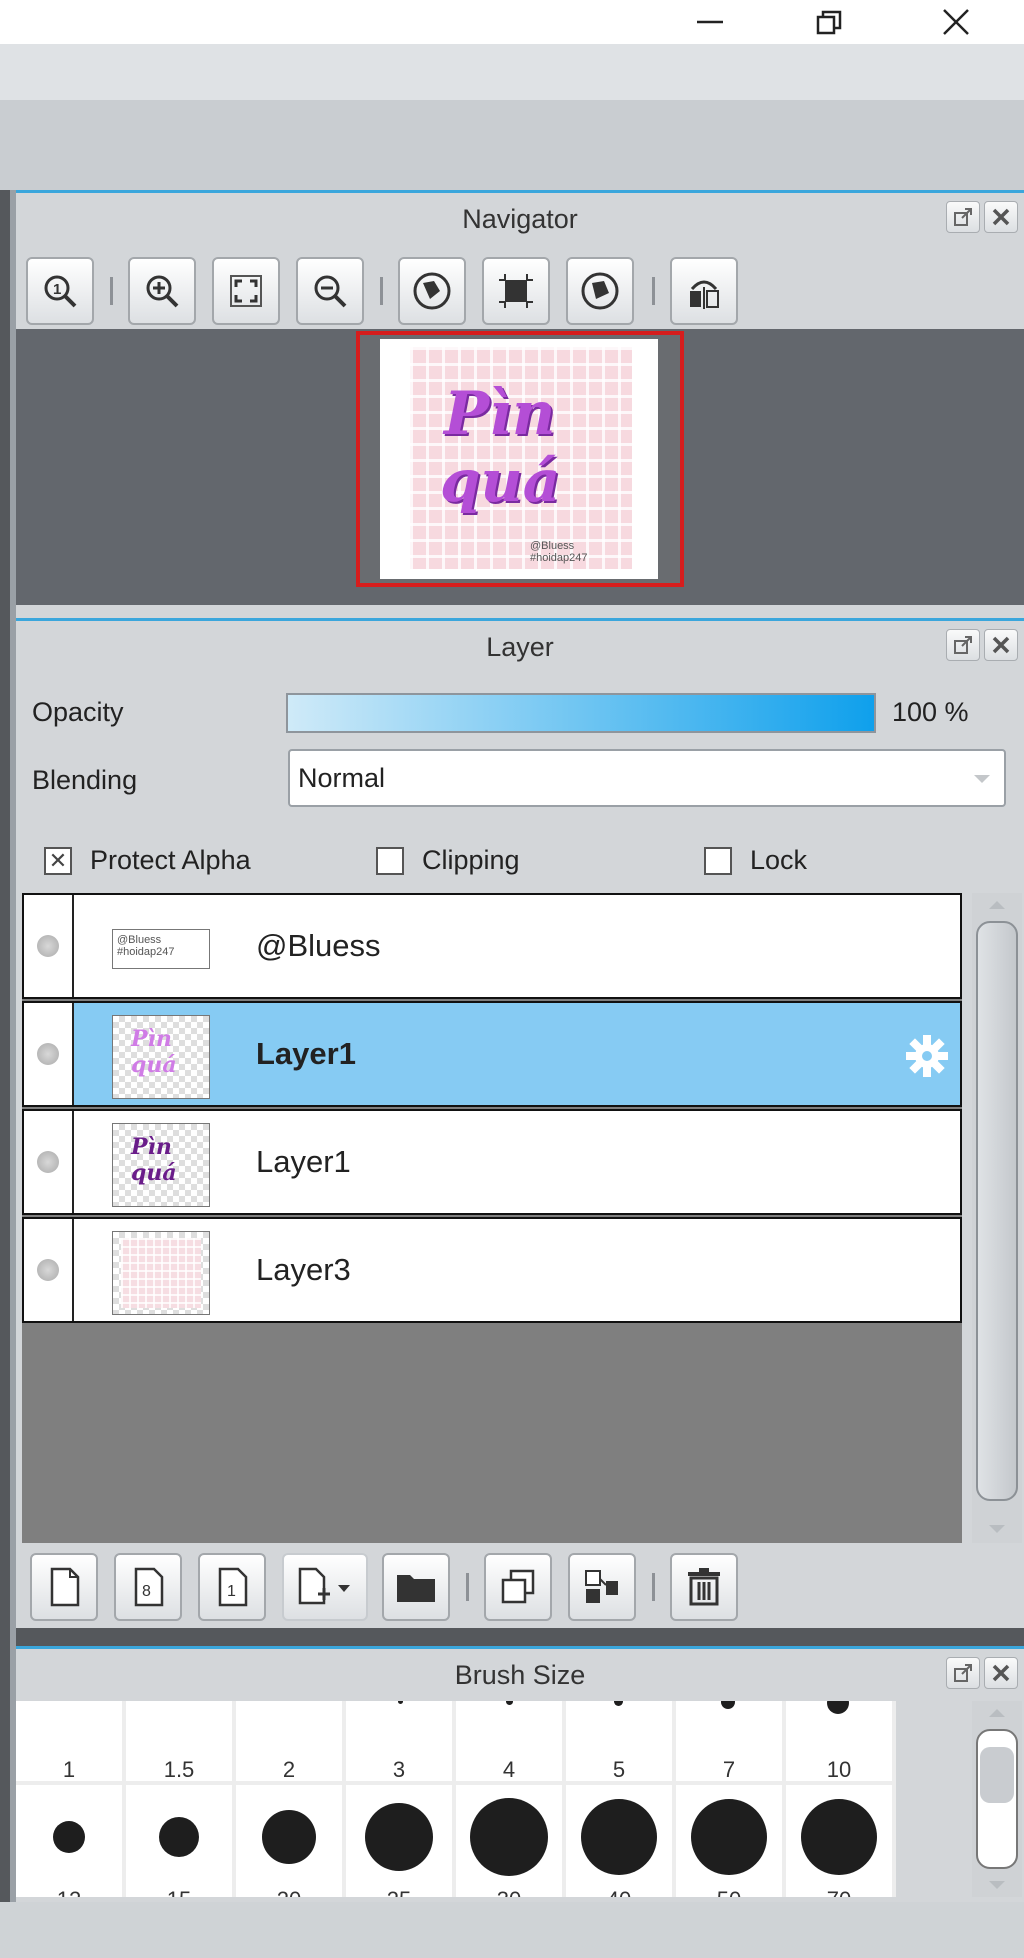  Describe the element at coordinates (512, 1930) in the screenshot. I see `status-strip` at that location.